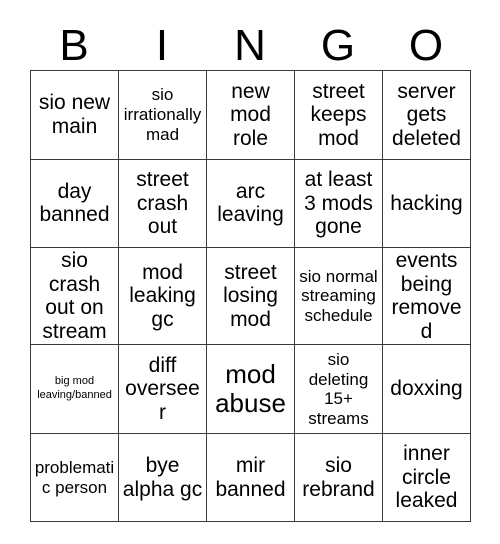 This screenshot has width=500, height=544. I want to click on bingo-cell: sio crash out on stream, so click(74, 296).